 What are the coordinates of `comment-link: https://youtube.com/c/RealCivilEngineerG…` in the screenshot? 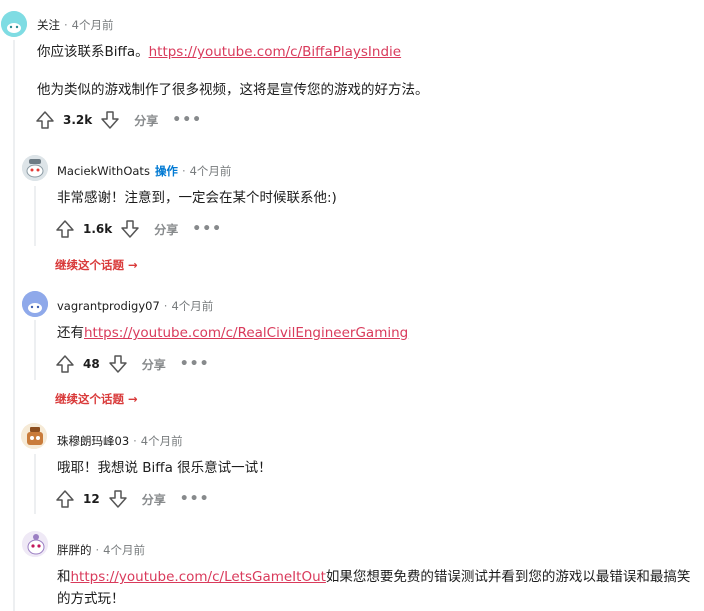 It's located at (246, 333).